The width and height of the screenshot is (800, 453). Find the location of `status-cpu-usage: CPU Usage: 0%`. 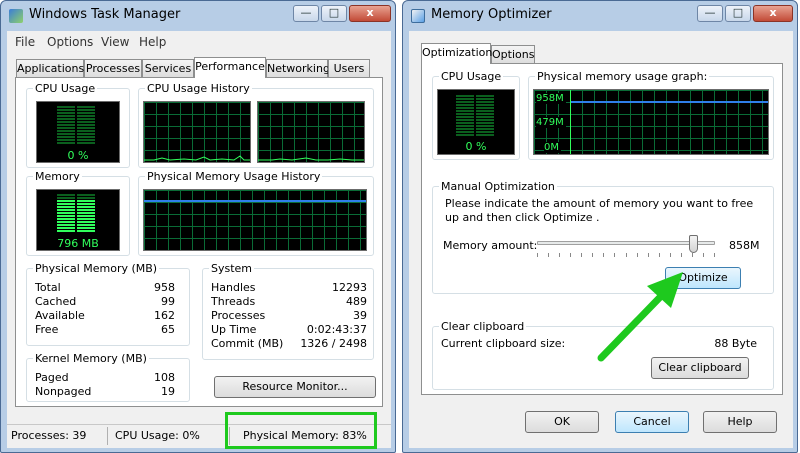

status-cpu-usage: CPU Usage: 0% is located at coordinates (157, 435).